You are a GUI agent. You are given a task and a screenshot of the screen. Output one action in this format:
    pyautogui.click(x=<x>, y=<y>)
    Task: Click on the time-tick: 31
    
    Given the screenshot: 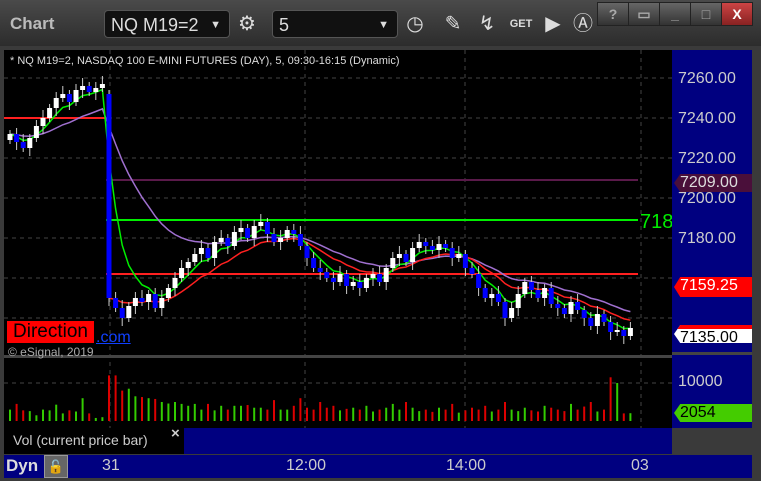 What is the action you would take?
    pyautogui.click(x=111, y=465)
    